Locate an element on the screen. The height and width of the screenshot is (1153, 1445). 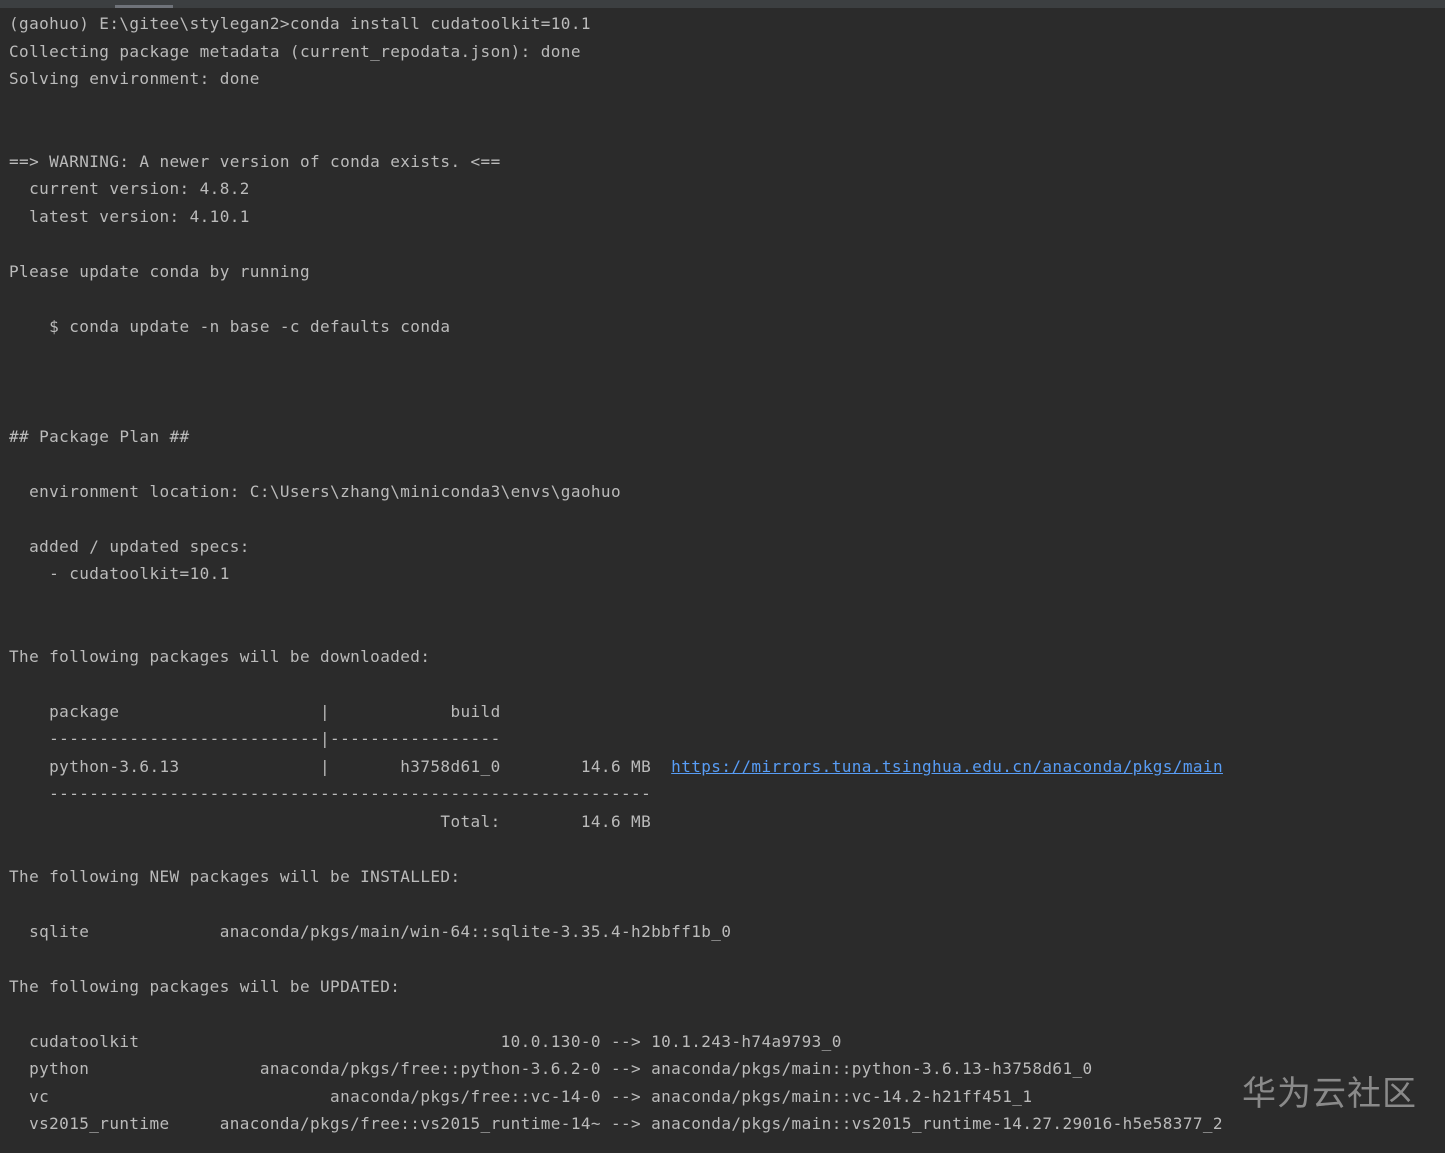
terminal-line: - cudatoolkit=10.1 is located at coordinates (119, 573).